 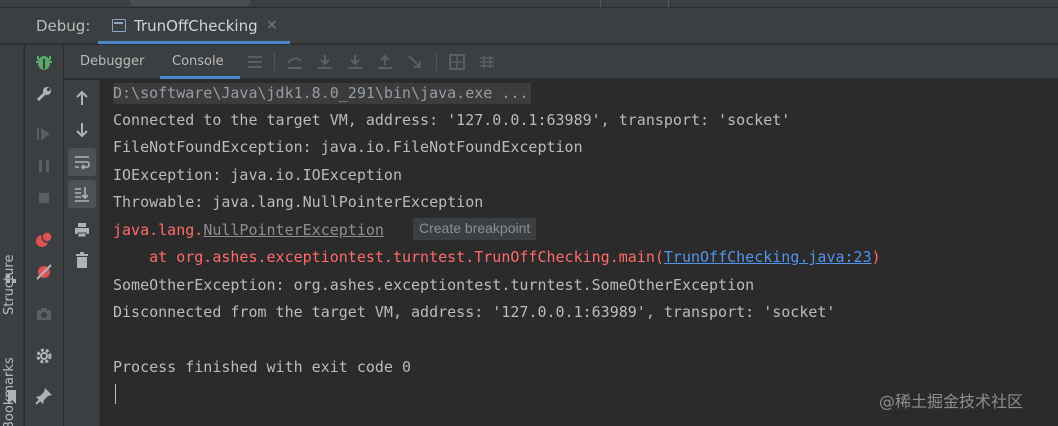 I want to click on scroll-to-end-icon, so click(x=82, y=194).